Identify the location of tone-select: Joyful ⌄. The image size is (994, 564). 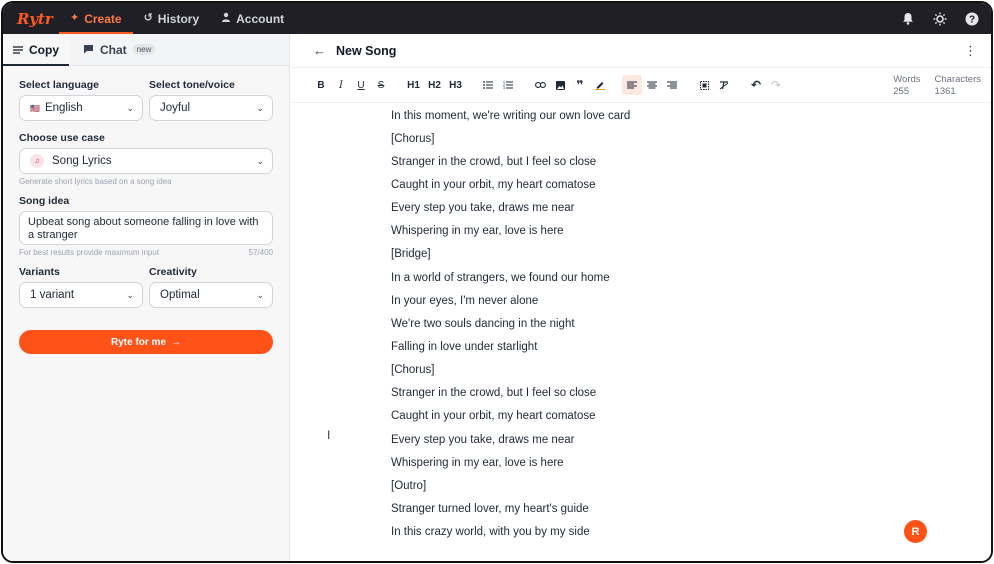
(211, 108).